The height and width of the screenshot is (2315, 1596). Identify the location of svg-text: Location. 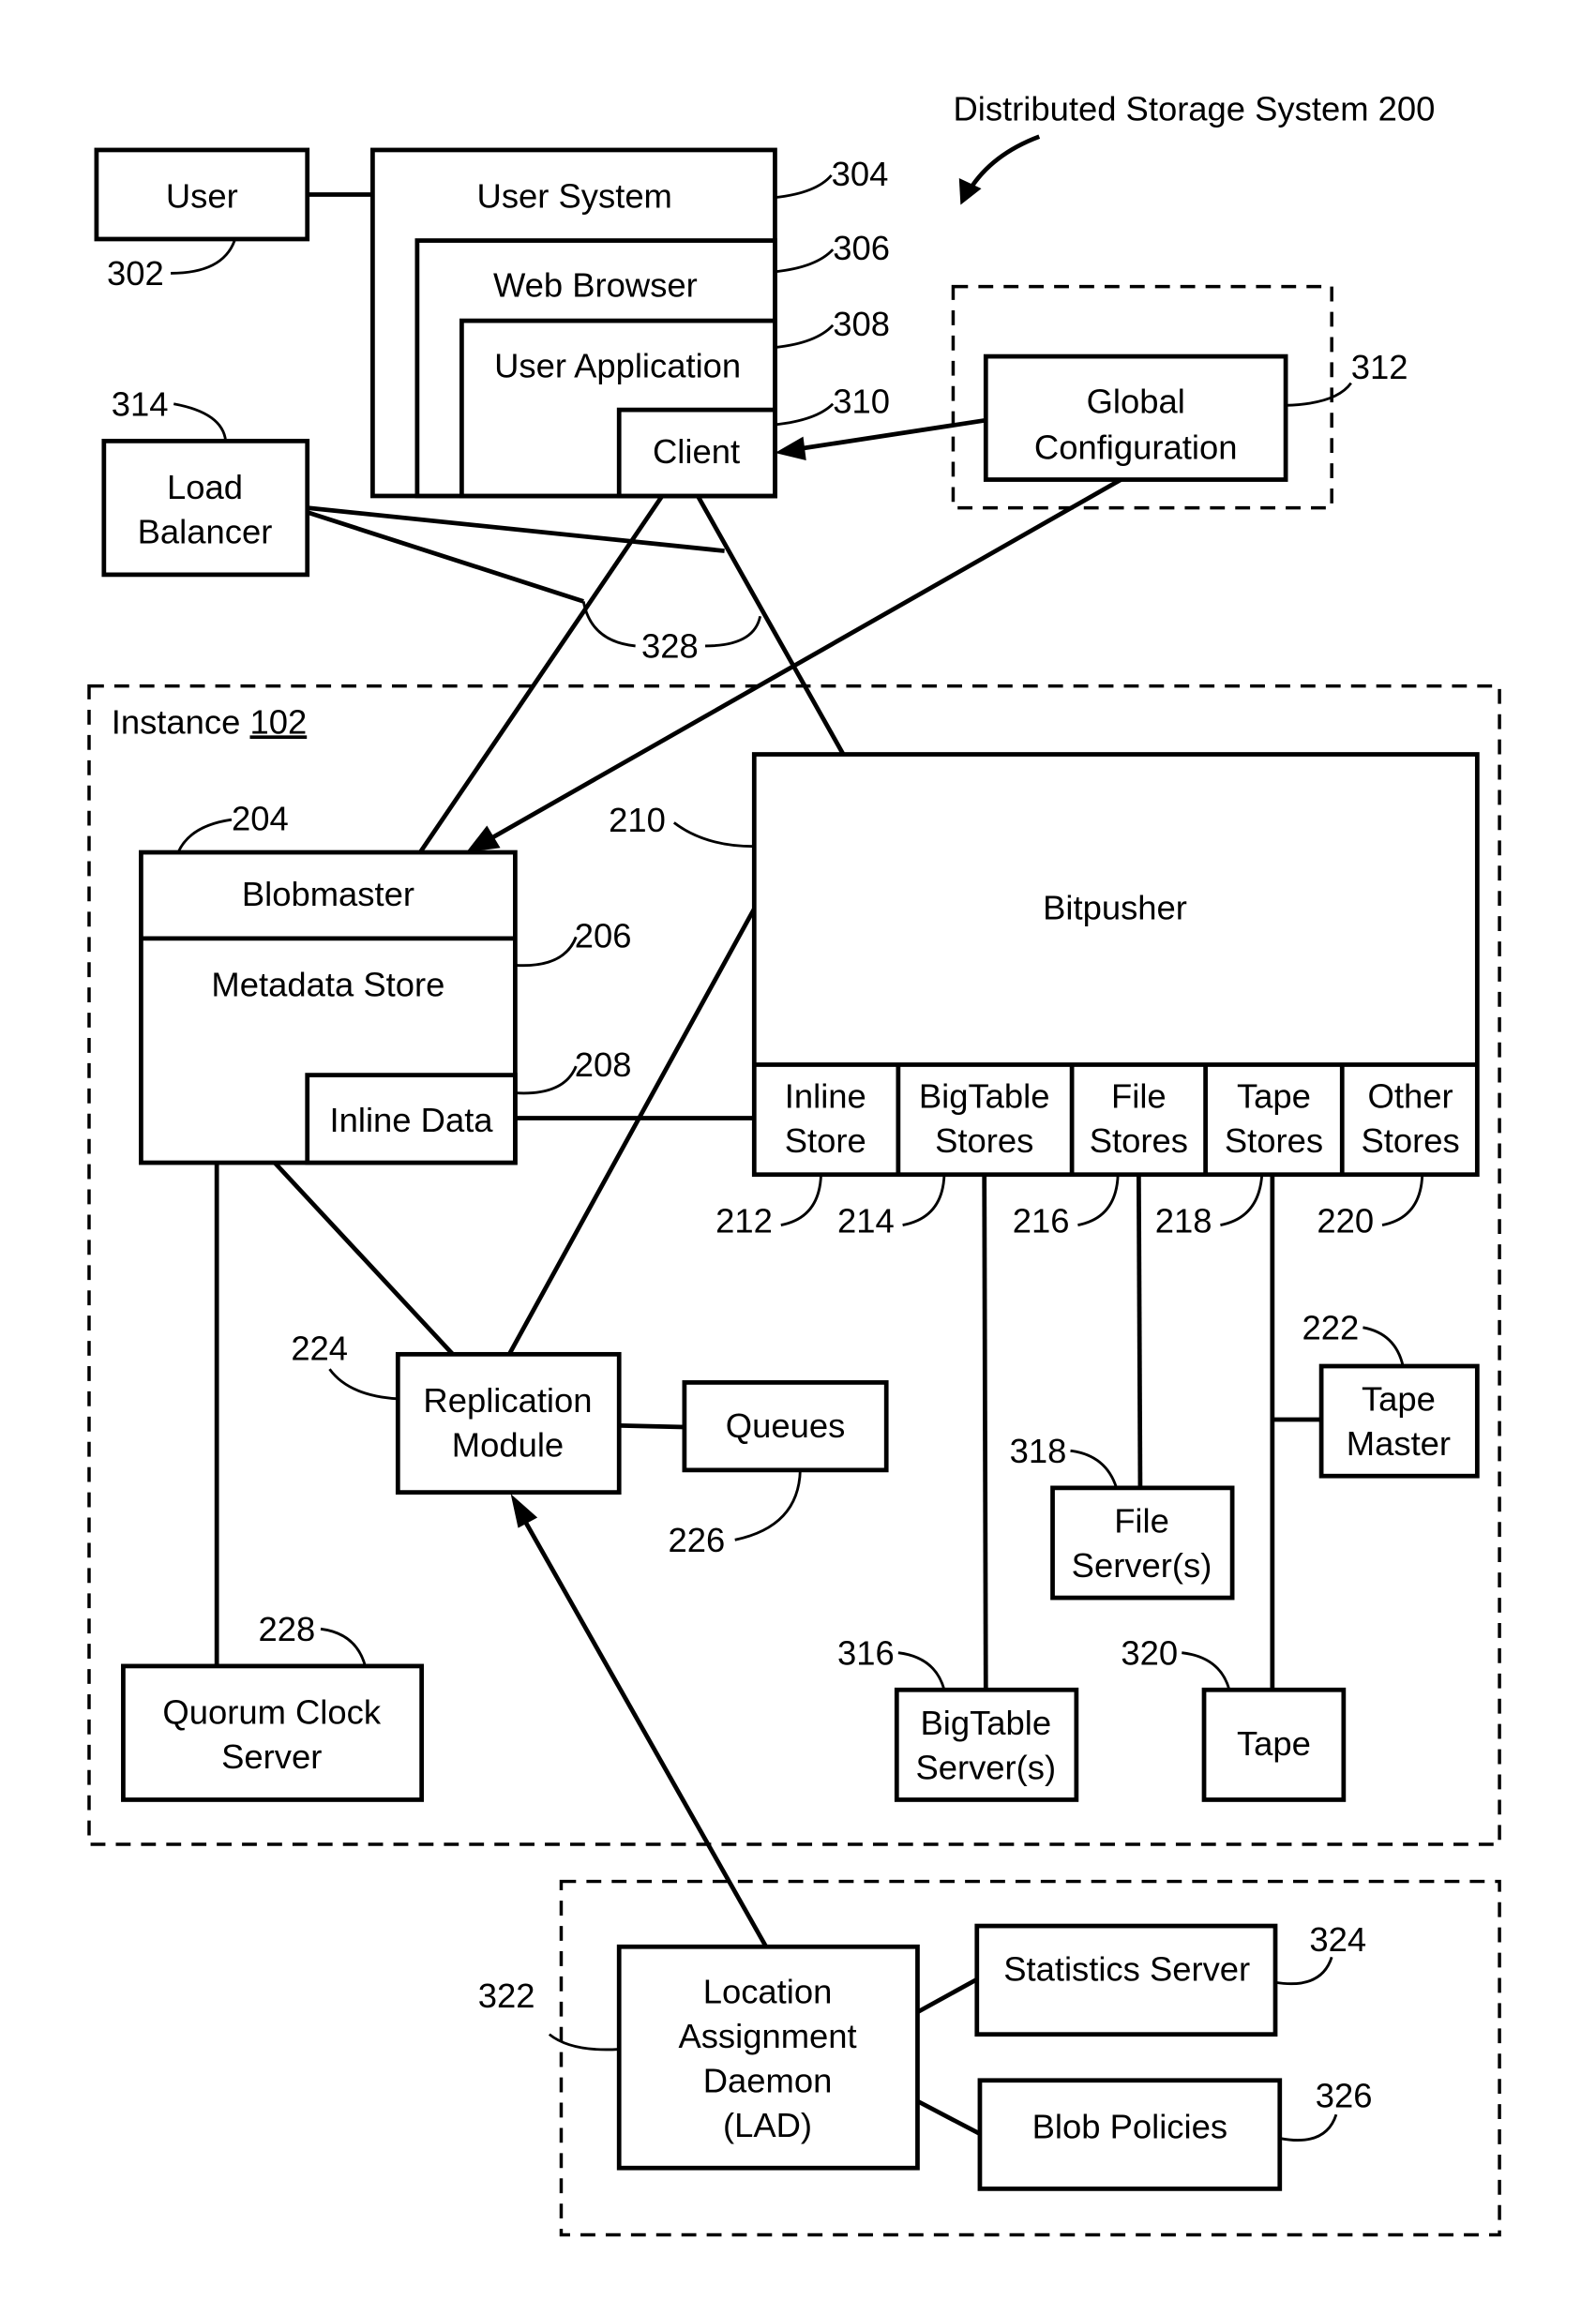
(768, 1991).